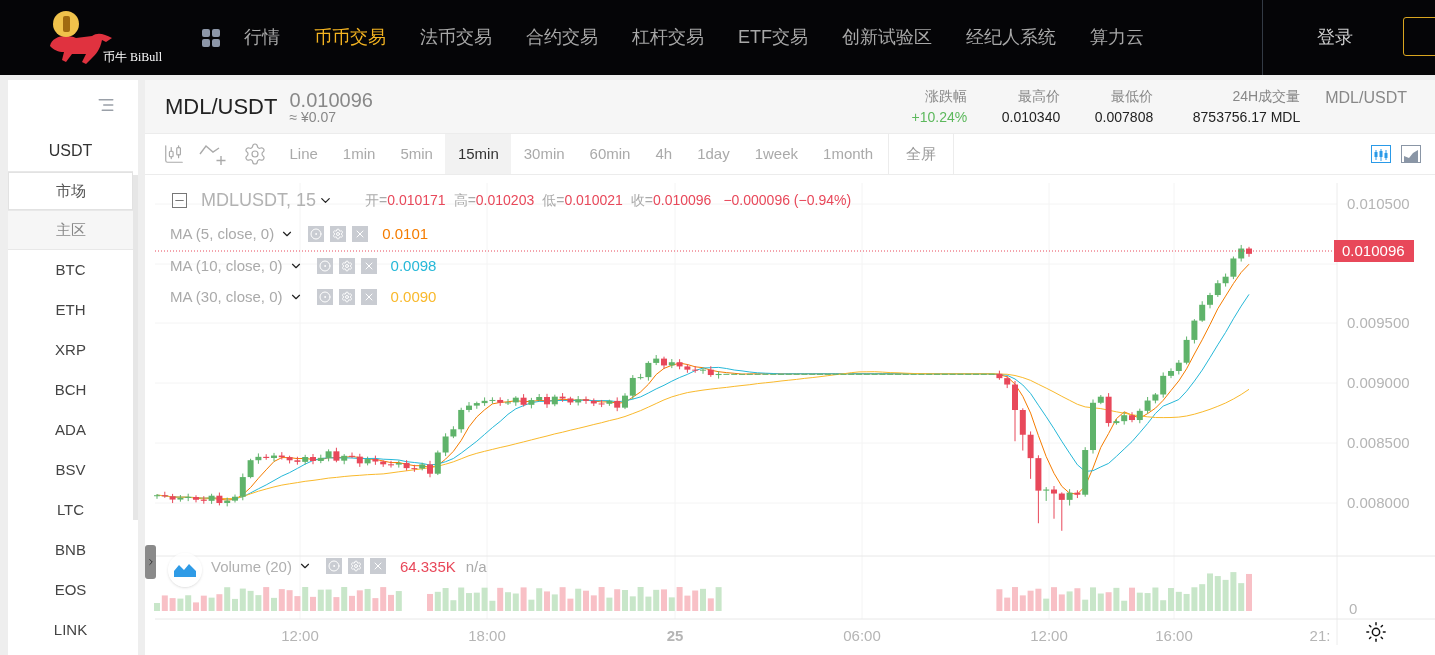 The height and width of the screenshot is (655, 1435). I want to click on nav-link: 算力云, so click(1117, 37).